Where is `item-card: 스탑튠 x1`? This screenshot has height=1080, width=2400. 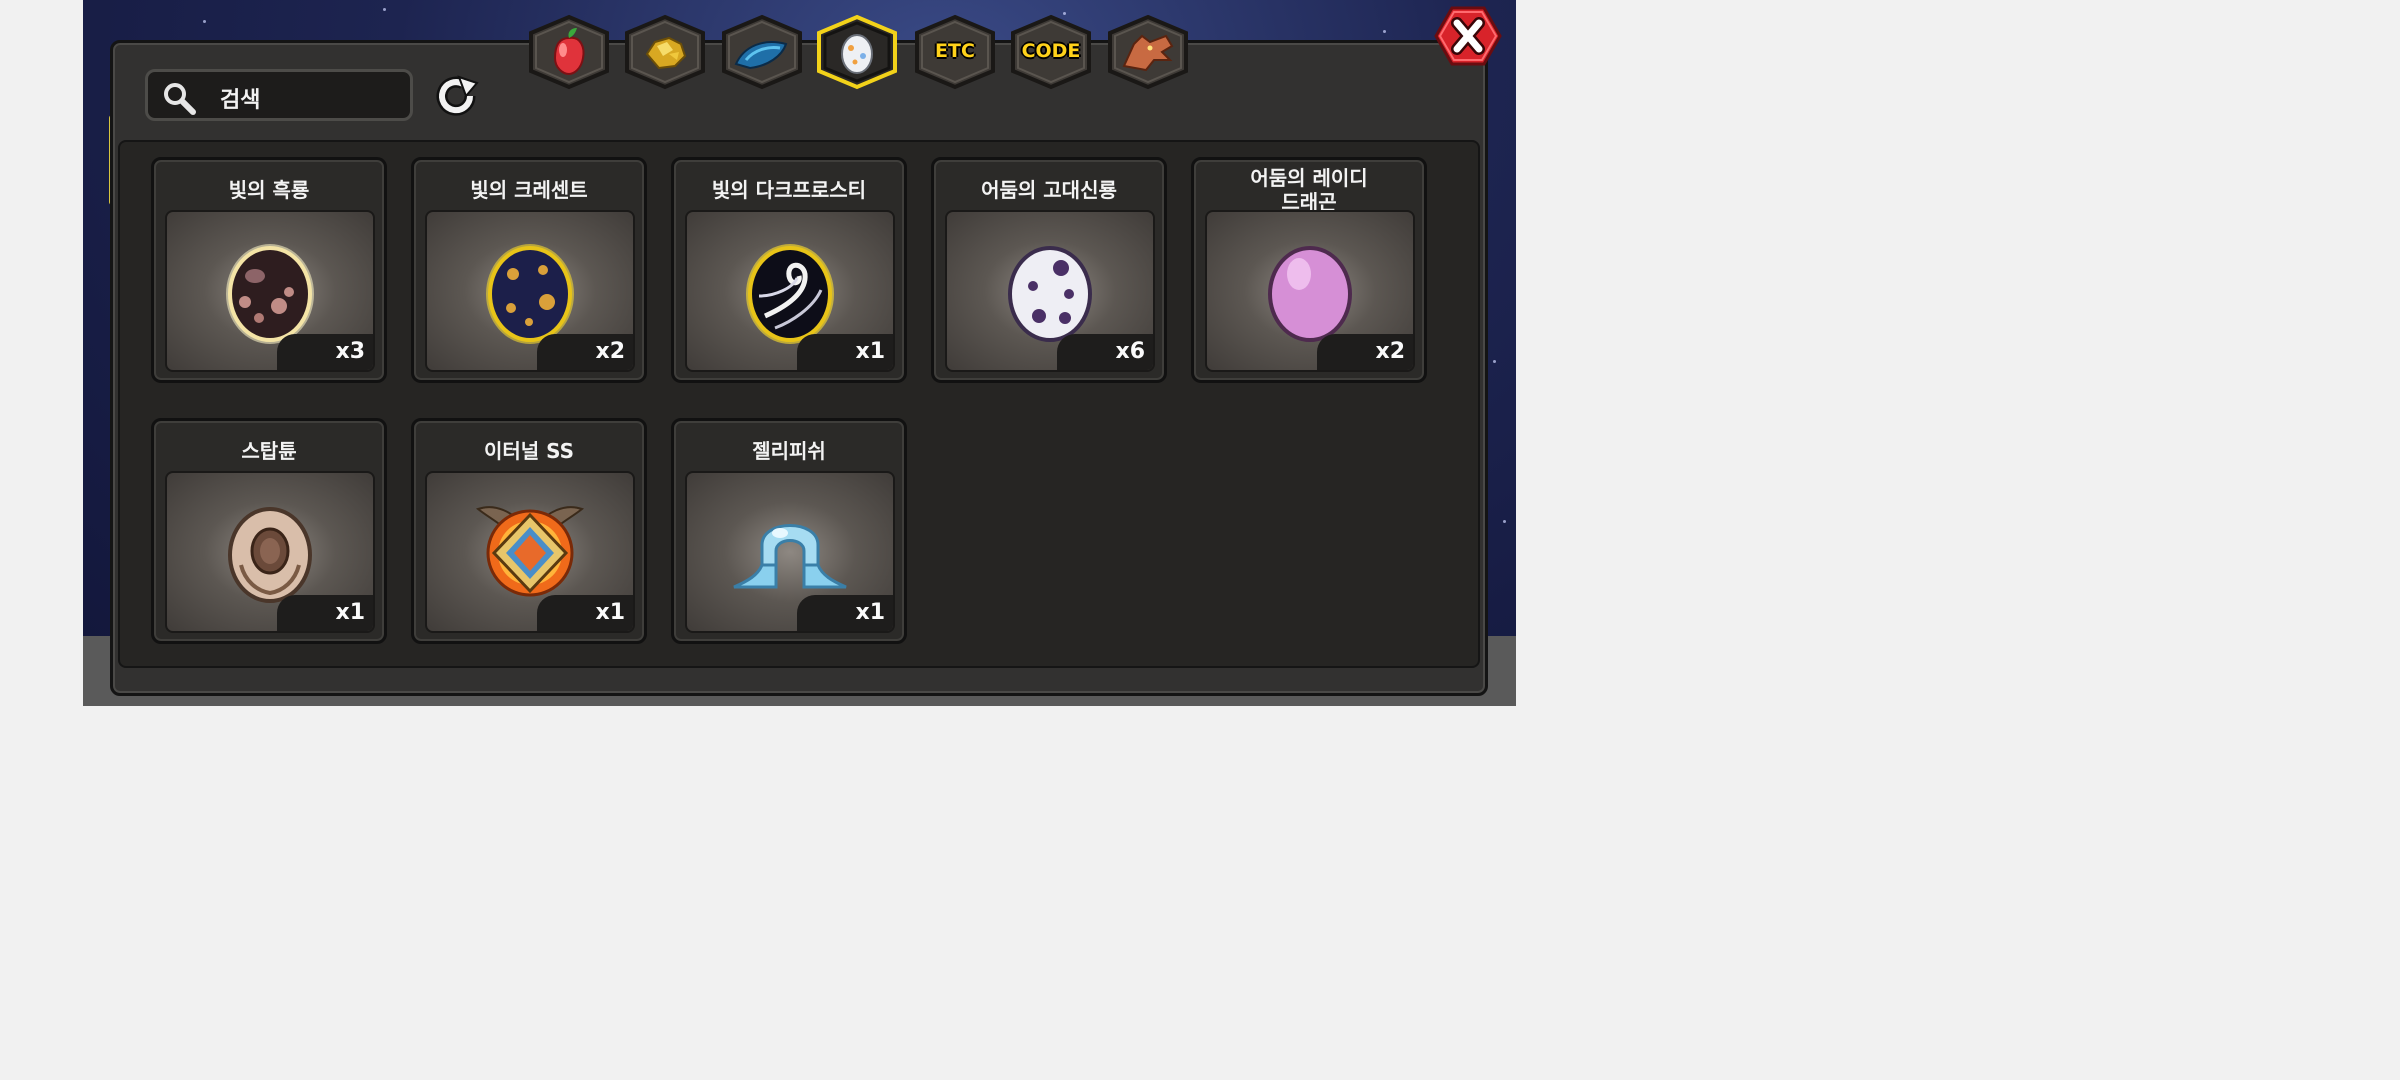 item-card: 스탑튠 x1 is located at coordinates (269, 531).